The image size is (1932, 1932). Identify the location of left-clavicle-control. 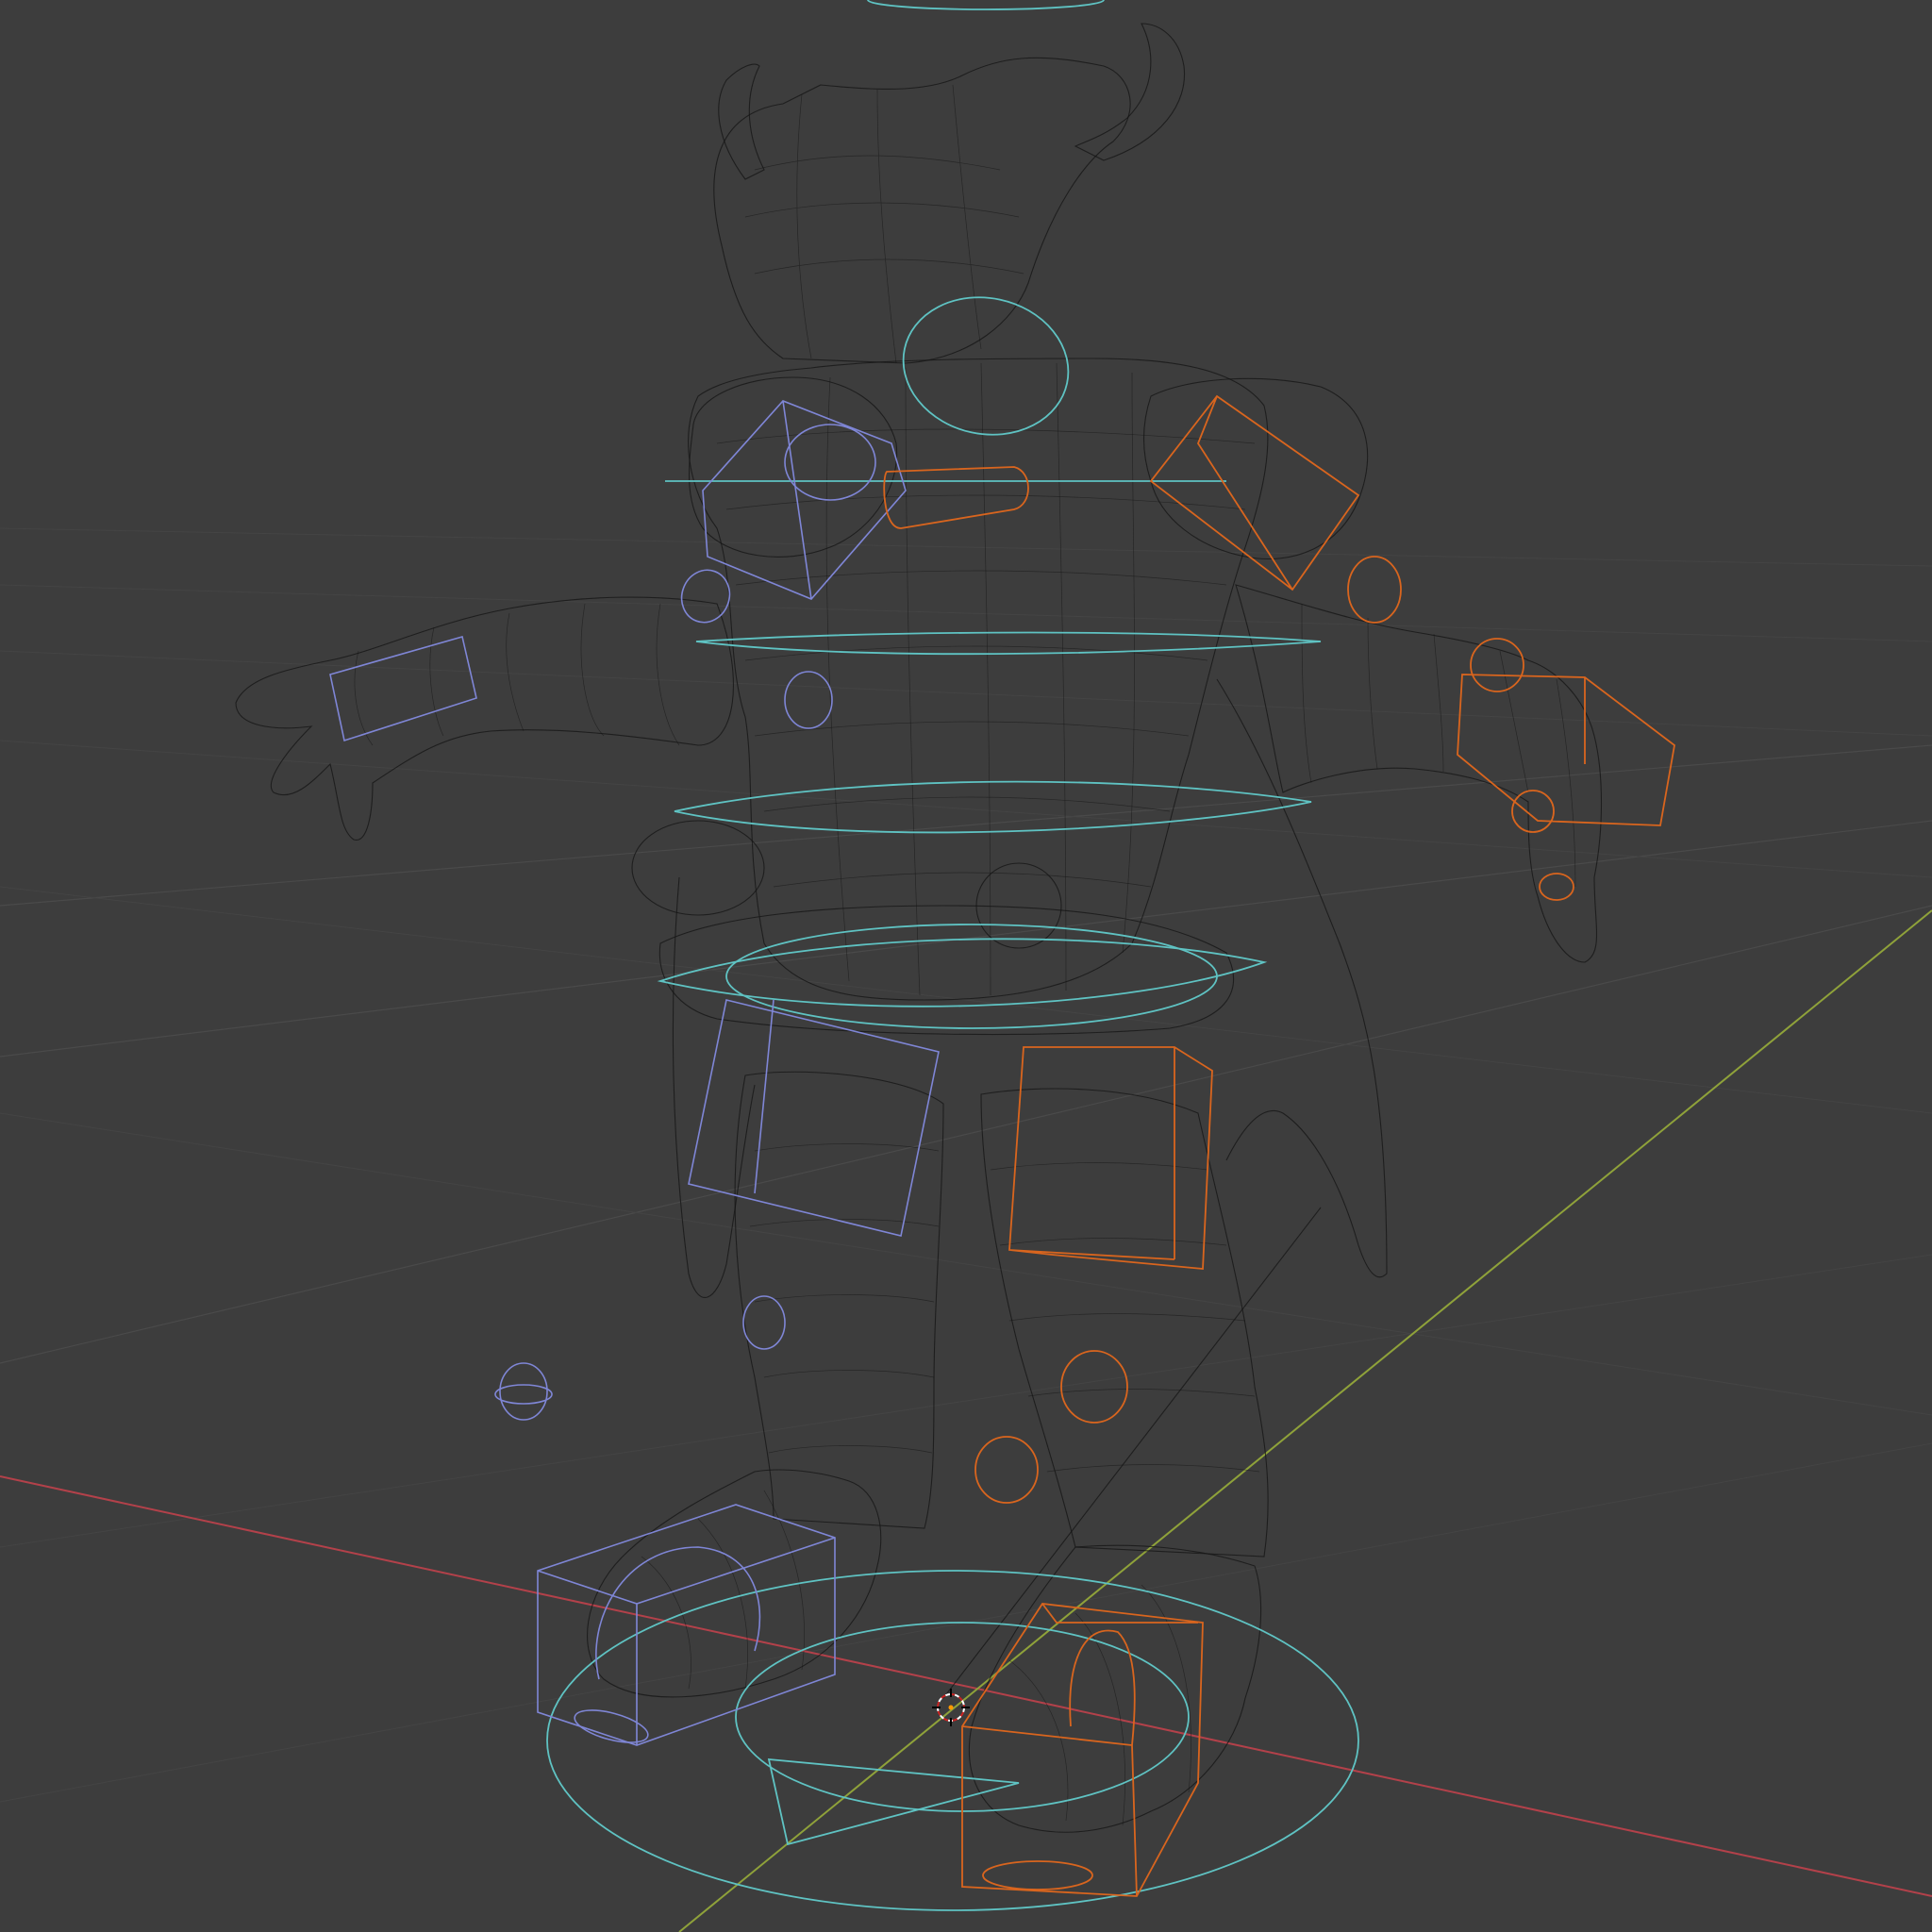
(830, 462).